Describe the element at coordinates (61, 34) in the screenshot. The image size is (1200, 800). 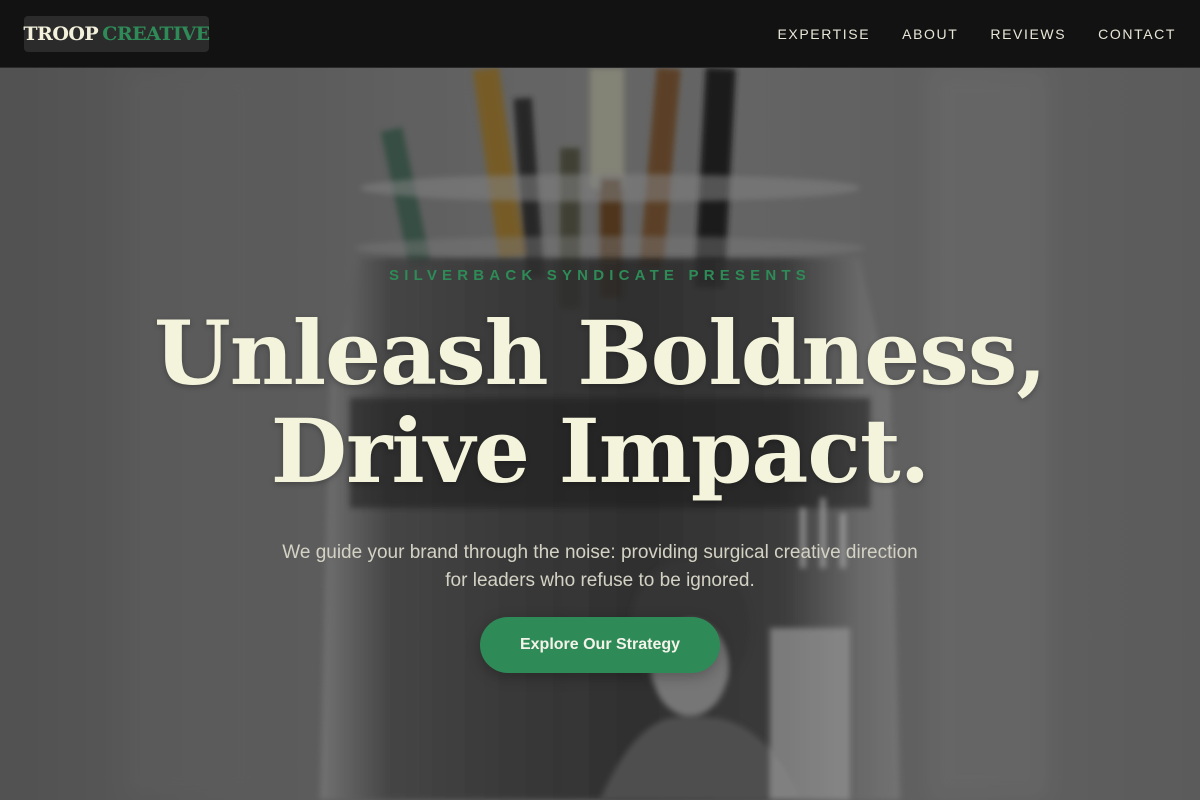
I see `brand-name-primary: TROOP` at that location.